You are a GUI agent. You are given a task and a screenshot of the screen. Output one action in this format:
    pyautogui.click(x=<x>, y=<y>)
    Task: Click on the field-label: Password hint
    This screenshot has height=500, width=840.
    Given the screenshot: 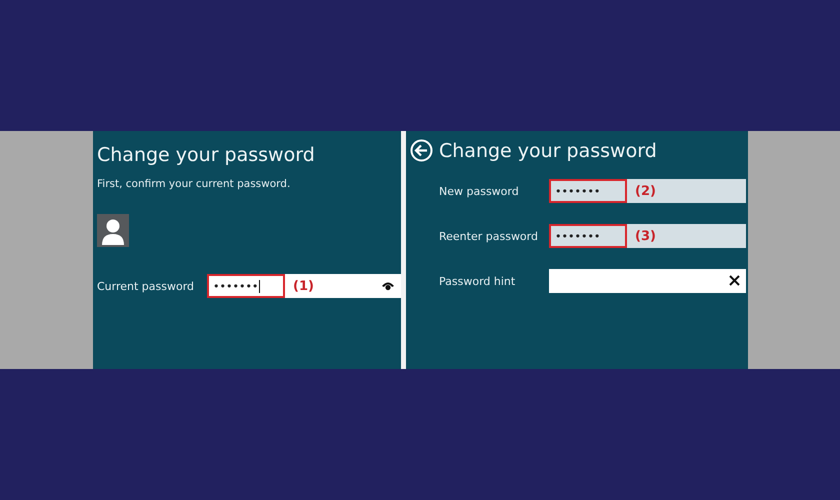 What is the action you would take?
    pyautogui.click(x=477, y=281)
    